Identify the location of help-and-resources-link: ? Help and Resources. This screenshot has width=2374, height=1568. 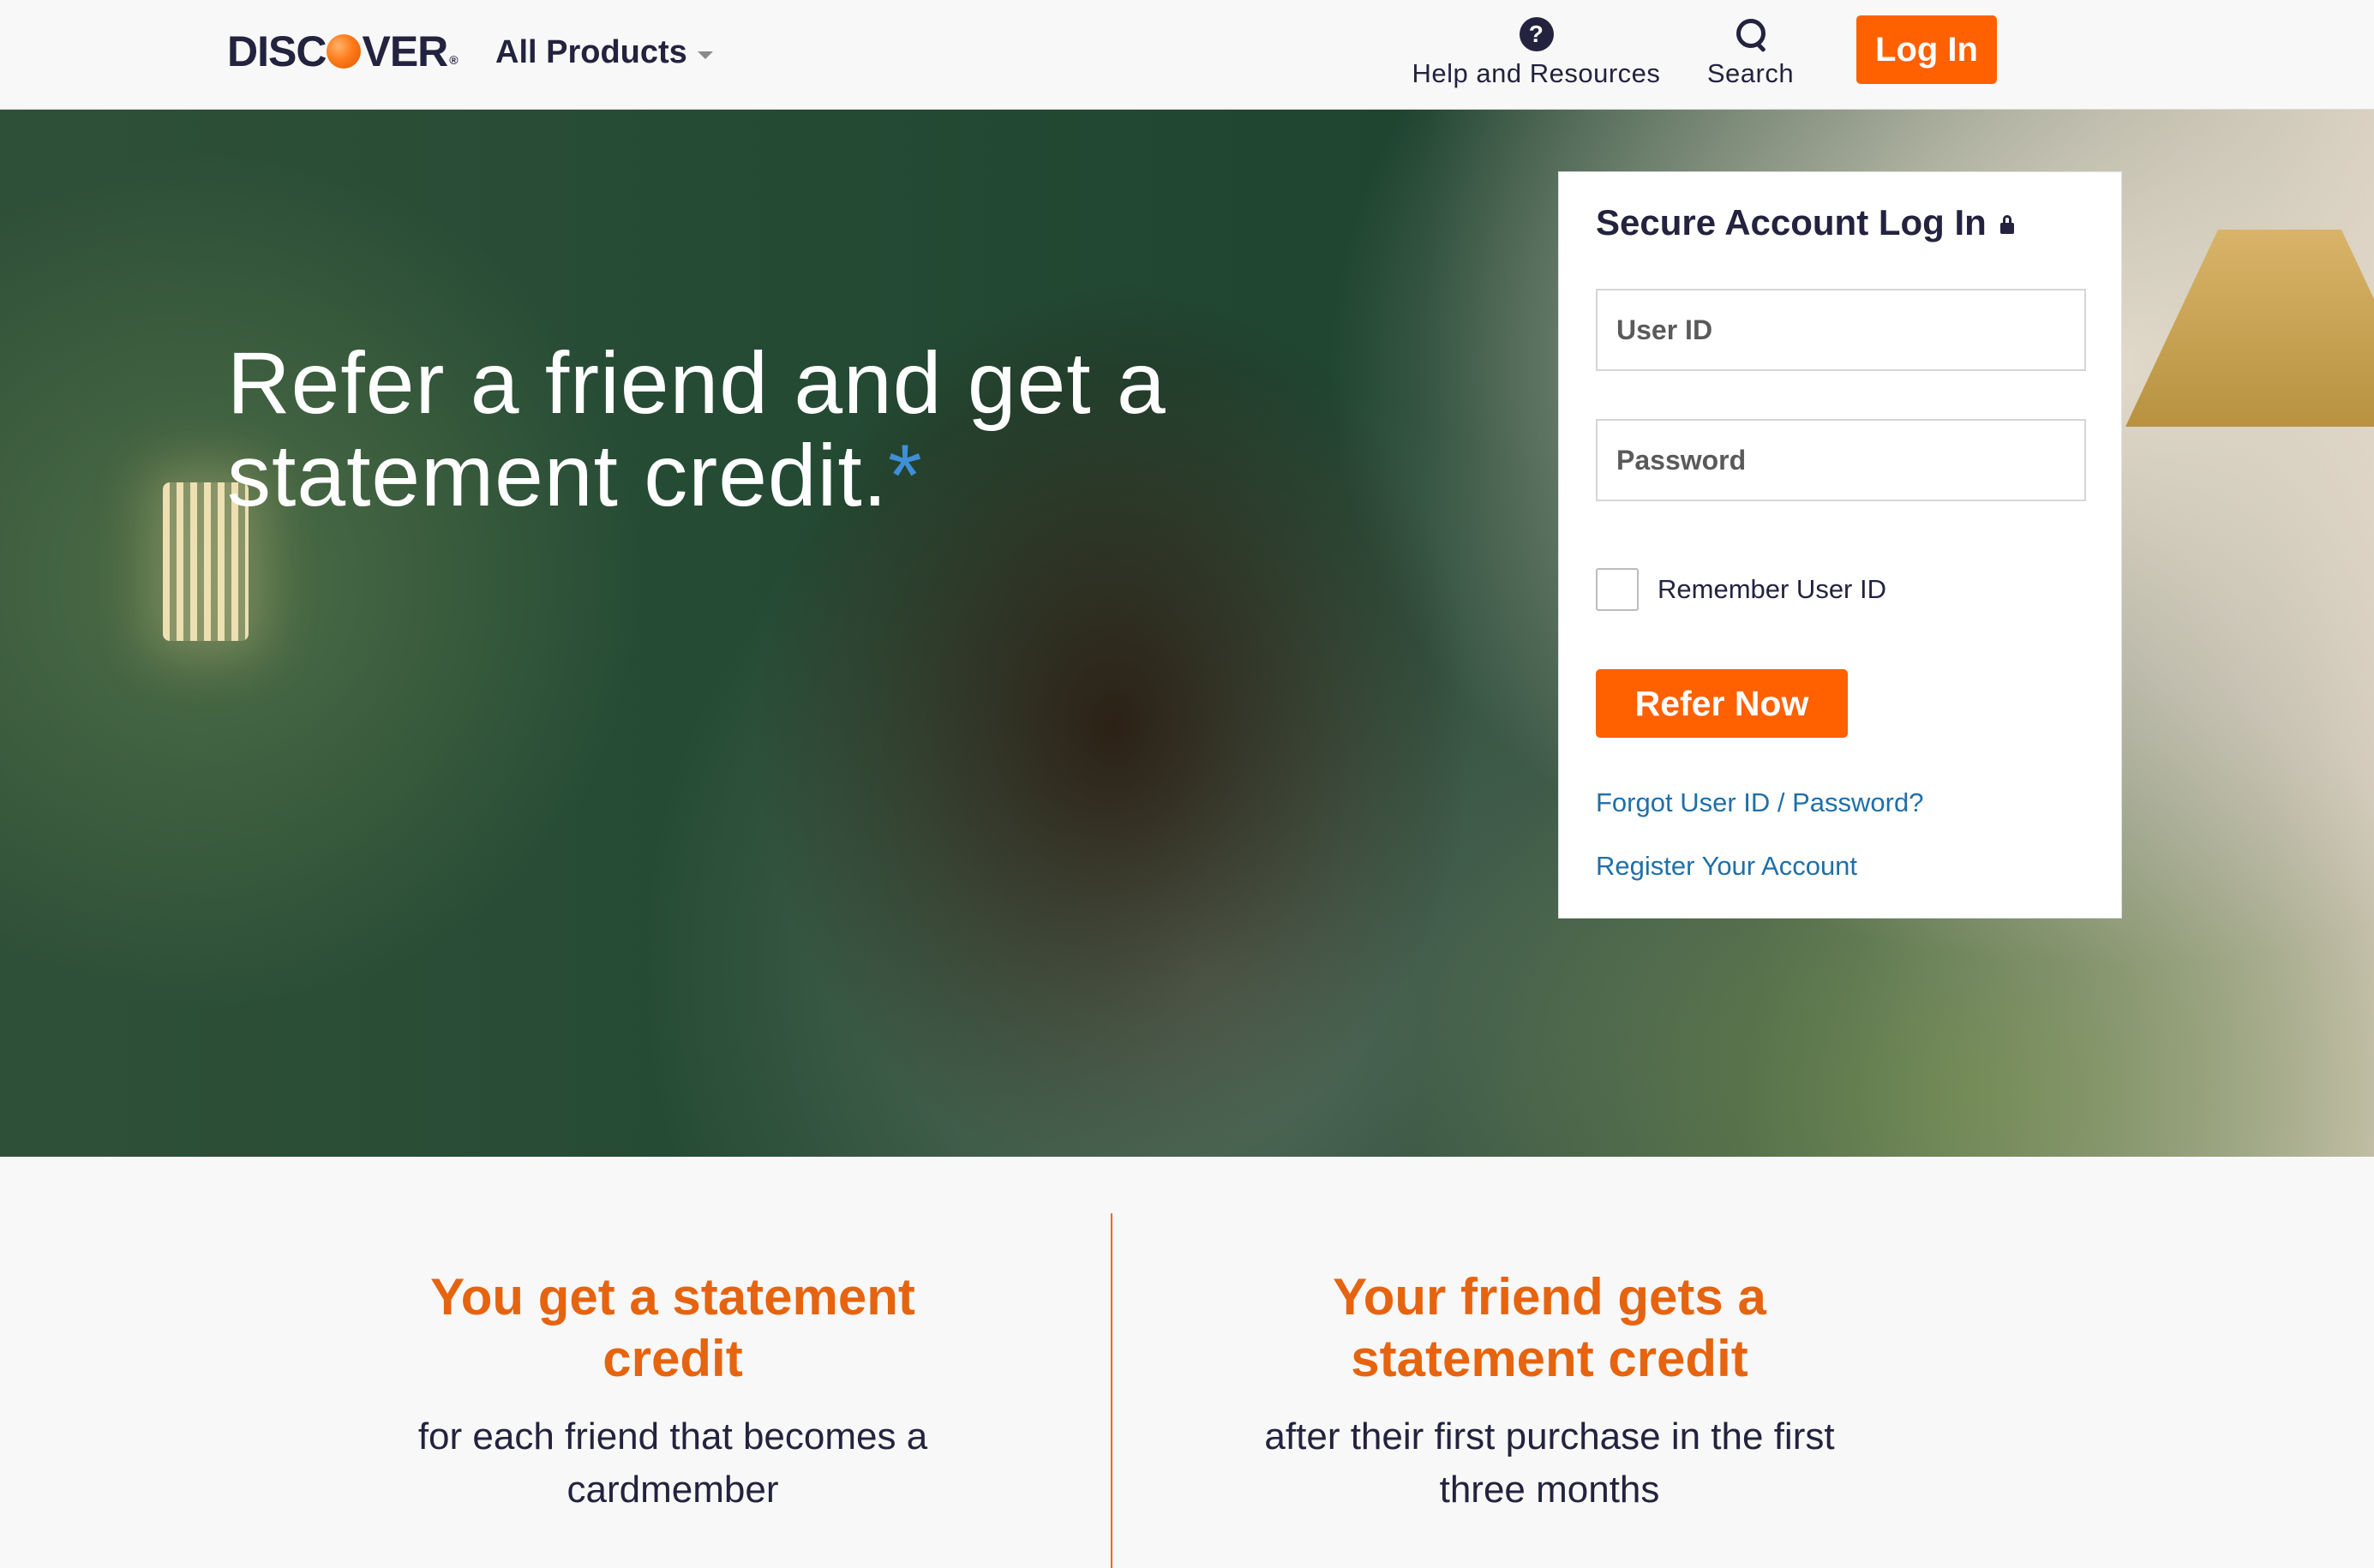
(1536, 53).